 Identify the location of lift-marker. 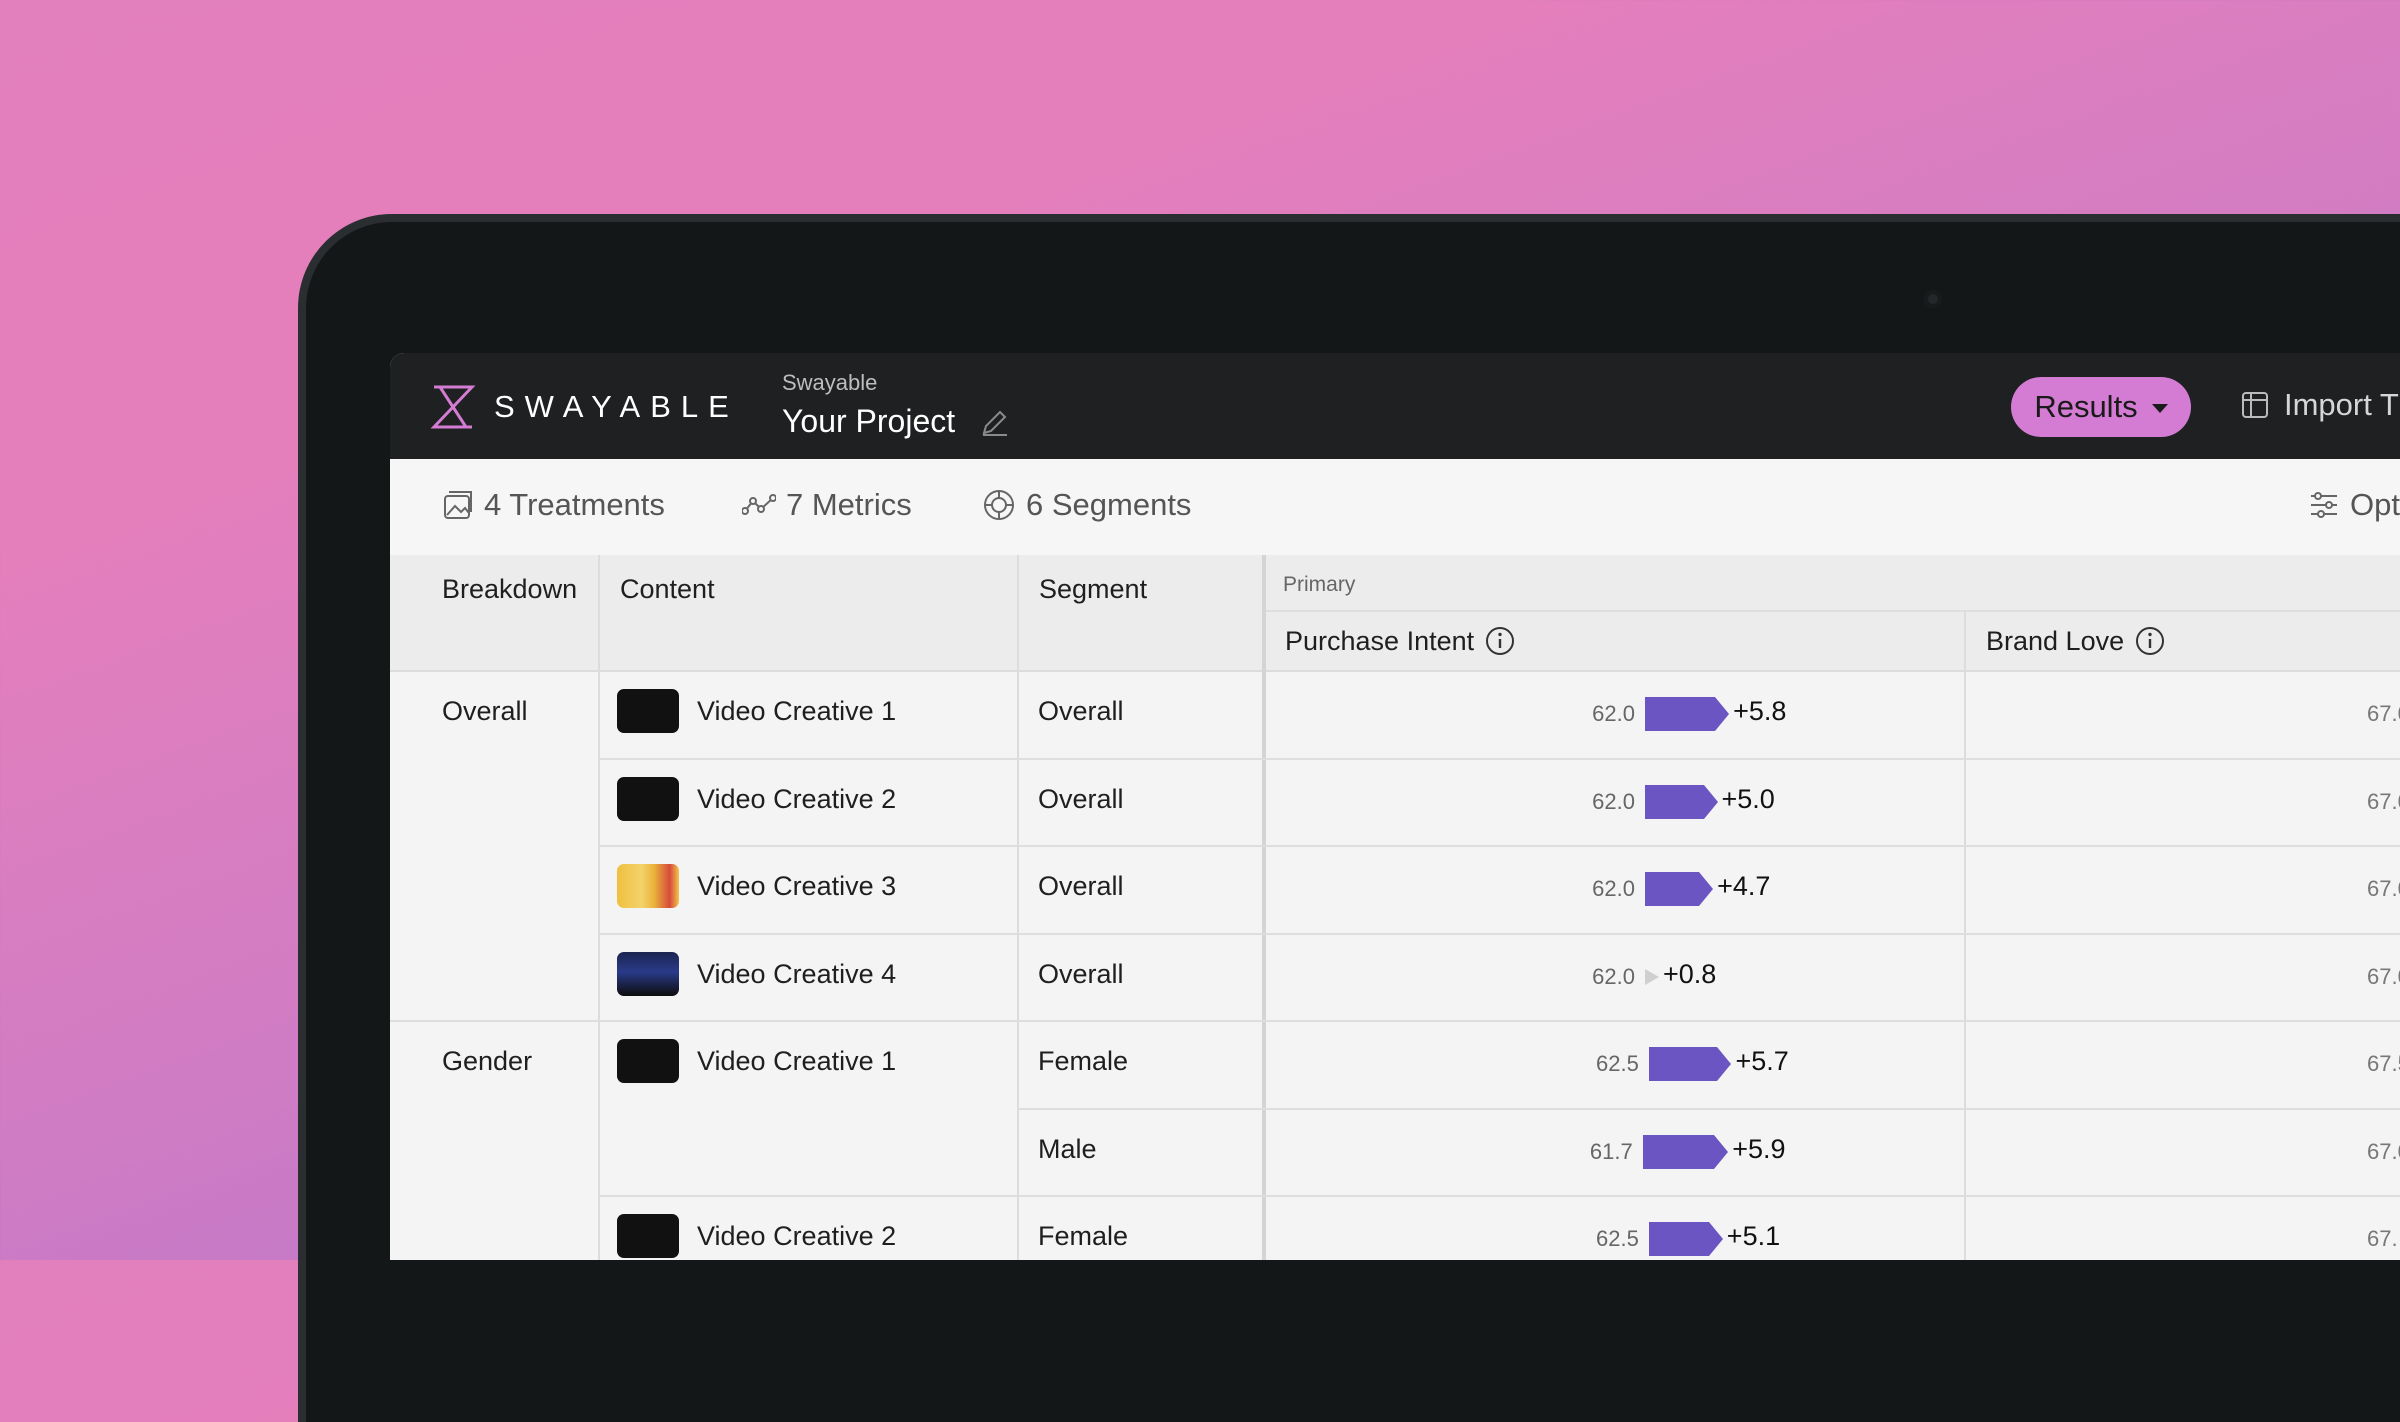
(1652, 976).